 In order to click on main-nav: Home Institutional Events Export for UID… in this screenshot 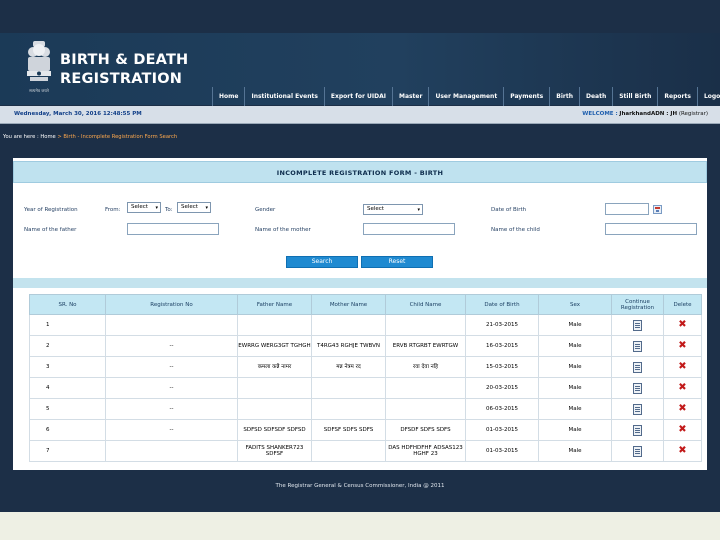, I will do `click(466, 96)`.